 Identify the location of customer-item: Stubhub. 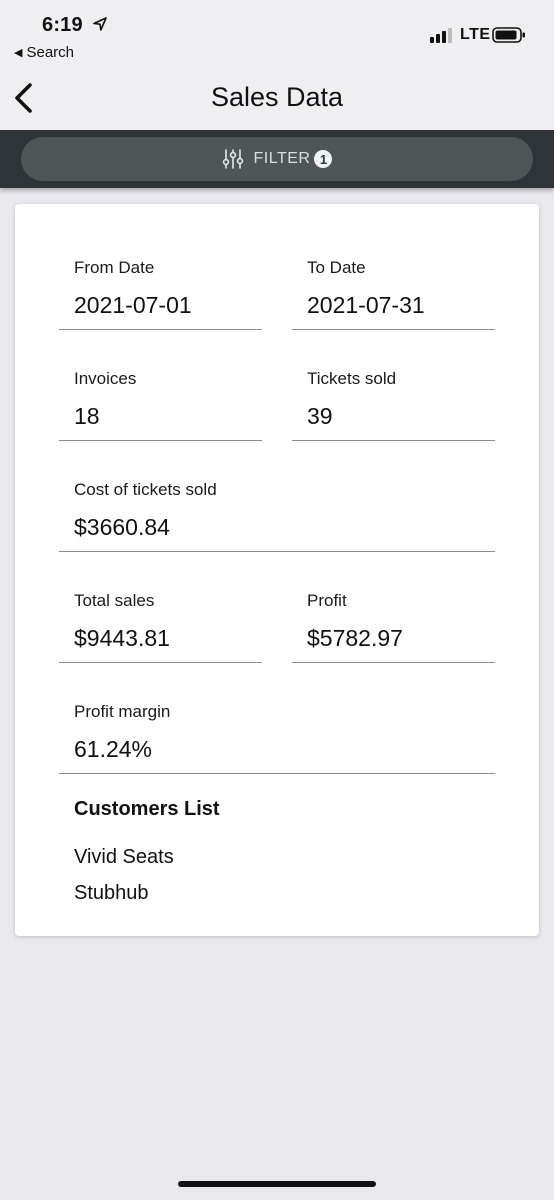
(111, 893).